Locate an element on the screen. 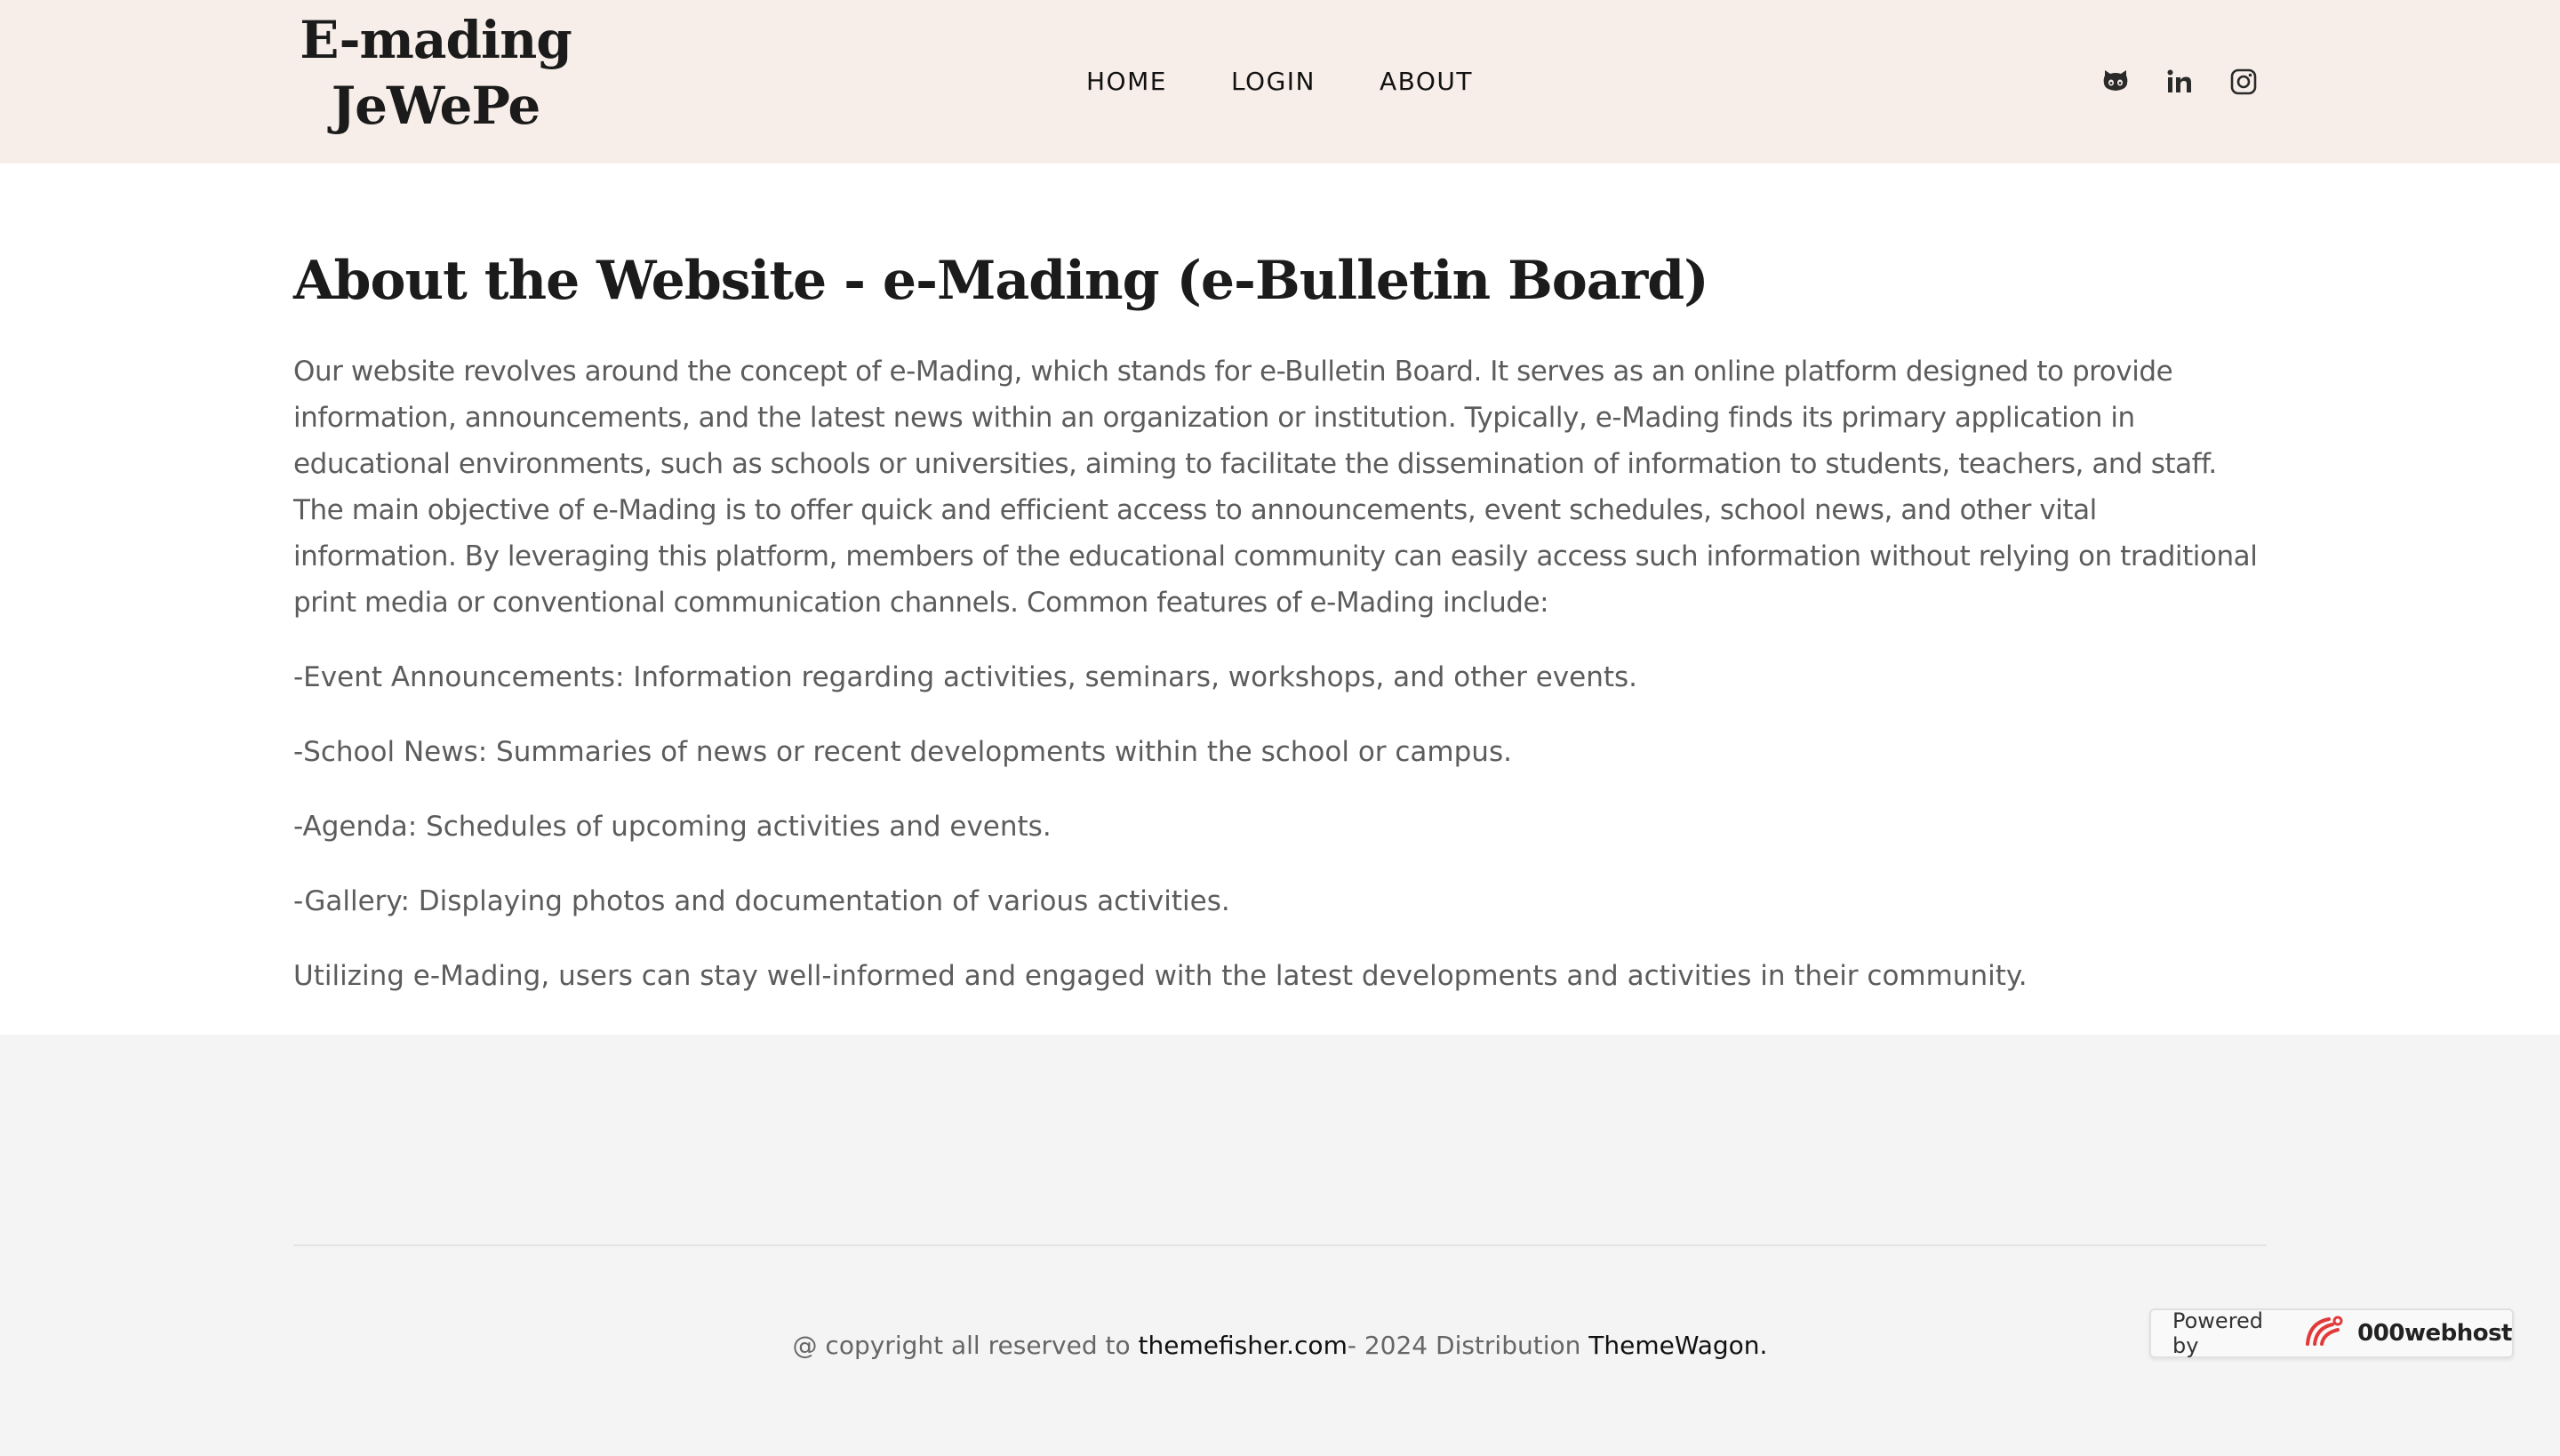 This screenshot has height=1456, width=2560. site-header: E-mading JeWePe HOME LOGIN ABOUT is located at coordinates (1280, 82).